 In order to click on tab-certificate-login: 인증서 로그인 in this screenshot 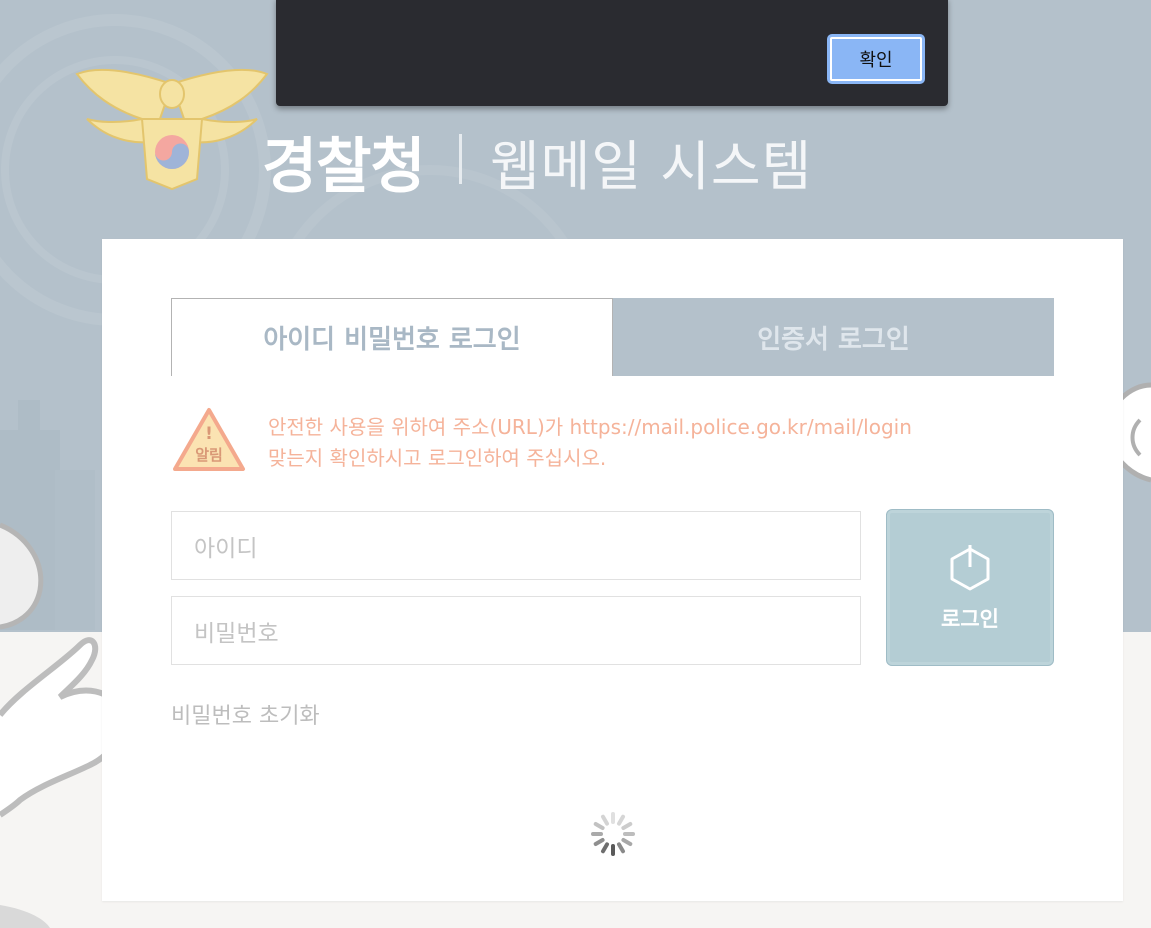, I will do `click(833, 337)`.